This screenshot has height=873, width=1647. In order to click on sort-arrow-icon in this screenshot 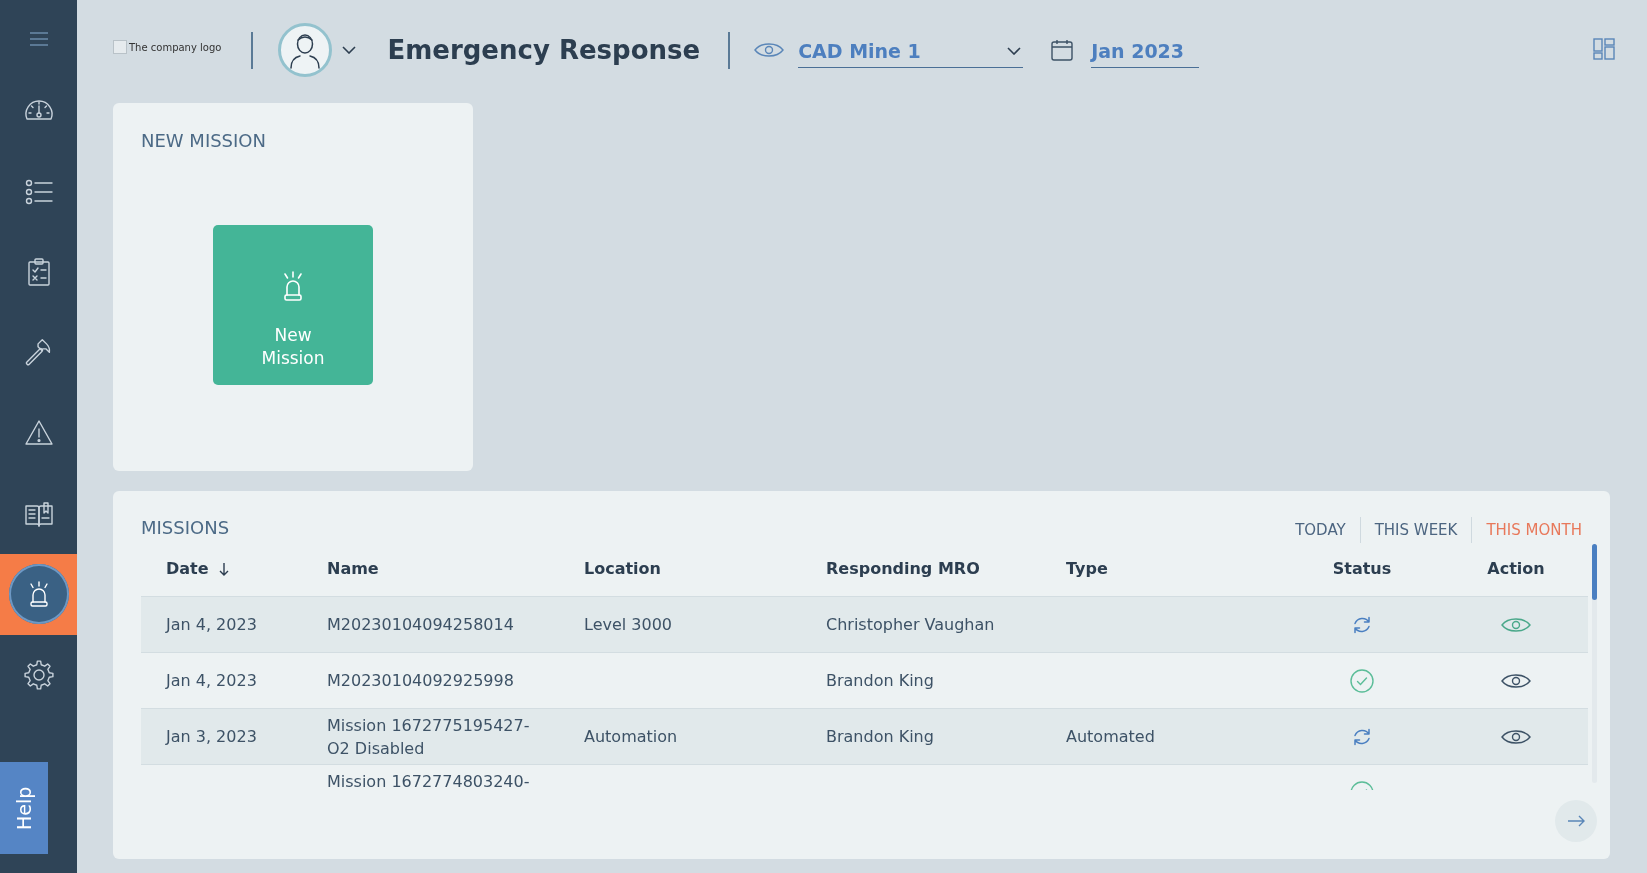, I will do `click(223, 568)`.